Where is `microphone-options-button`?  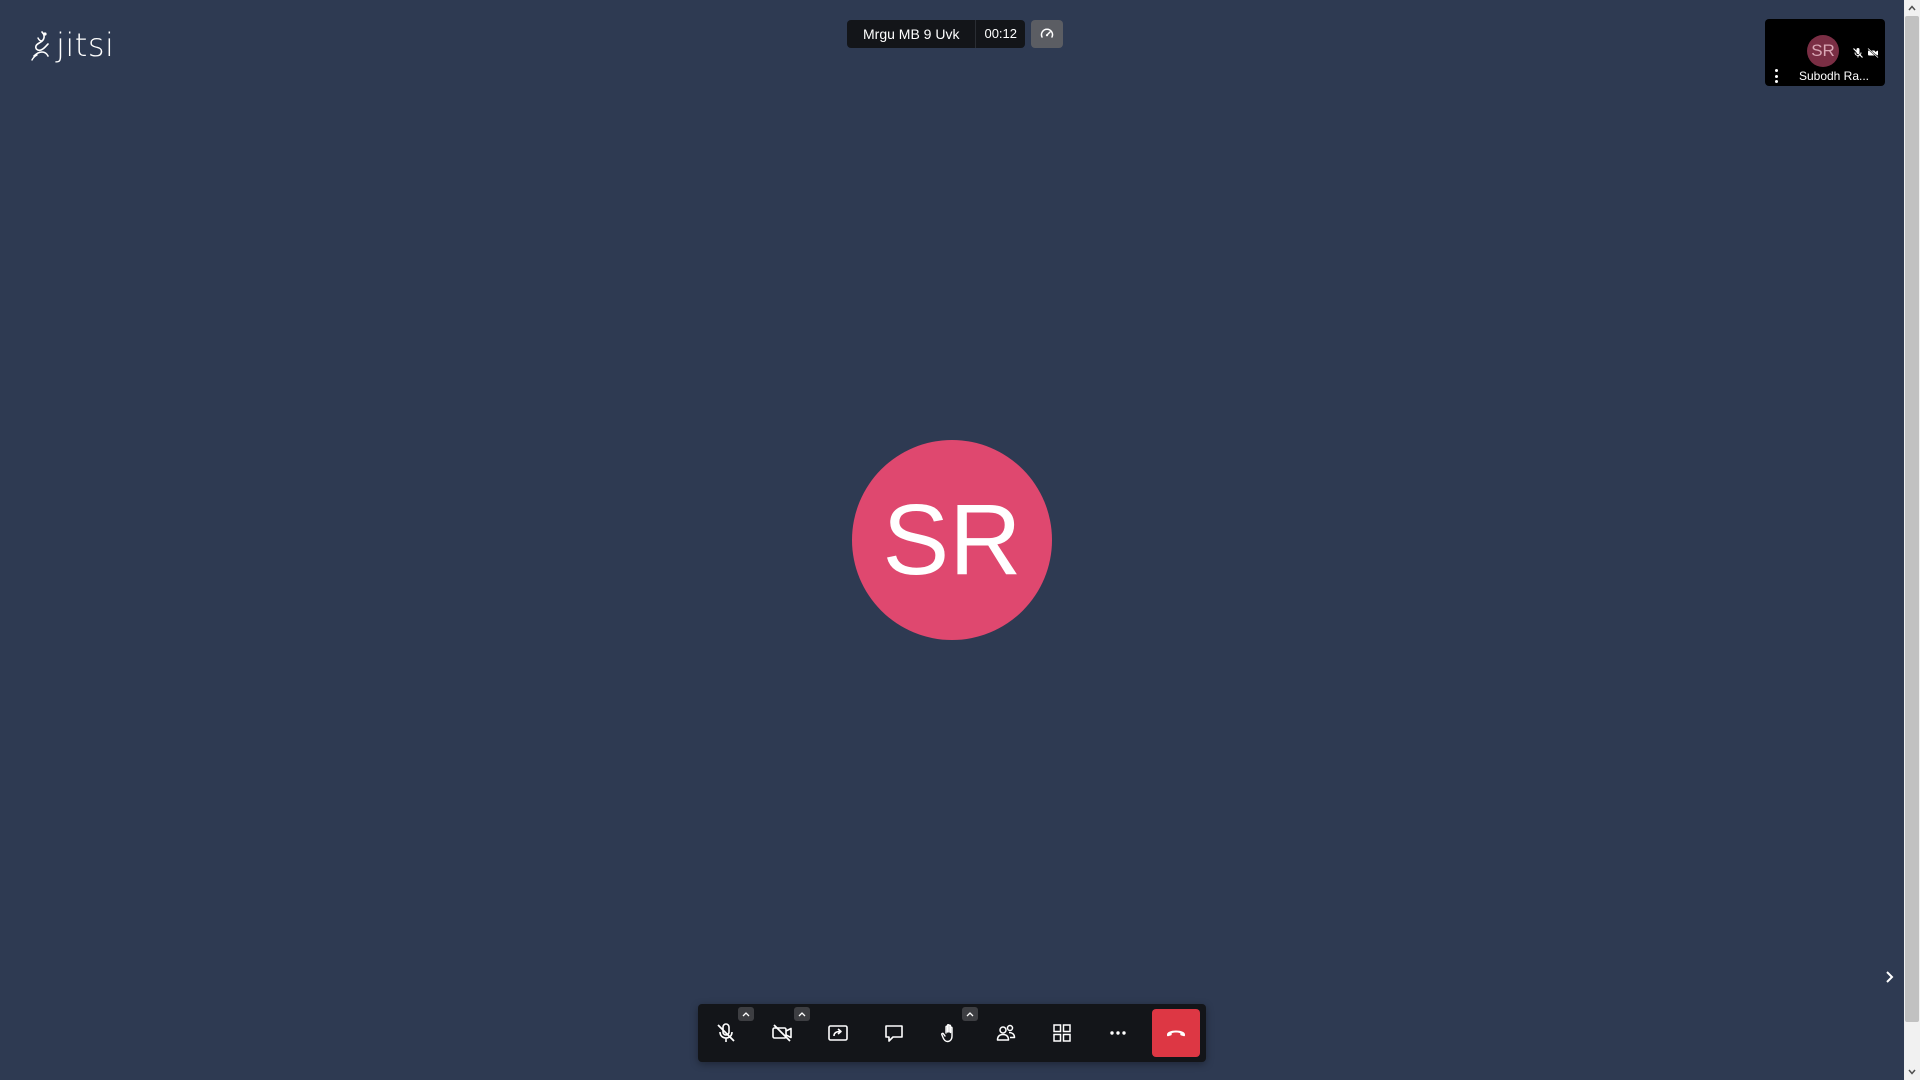 microphone-options-button is located at coordinates (746, 1014).